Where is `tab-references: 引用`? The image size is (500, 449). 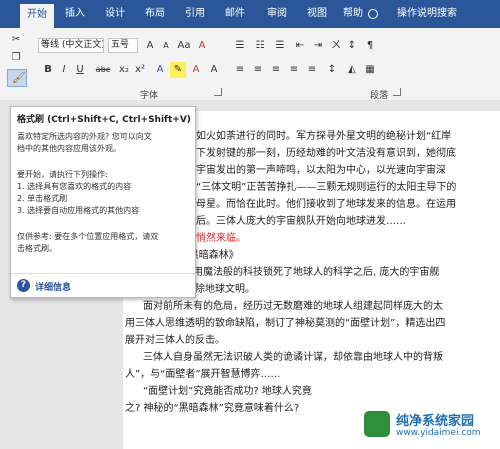
tab-references: 引用 is located at coordinates (195, 14).